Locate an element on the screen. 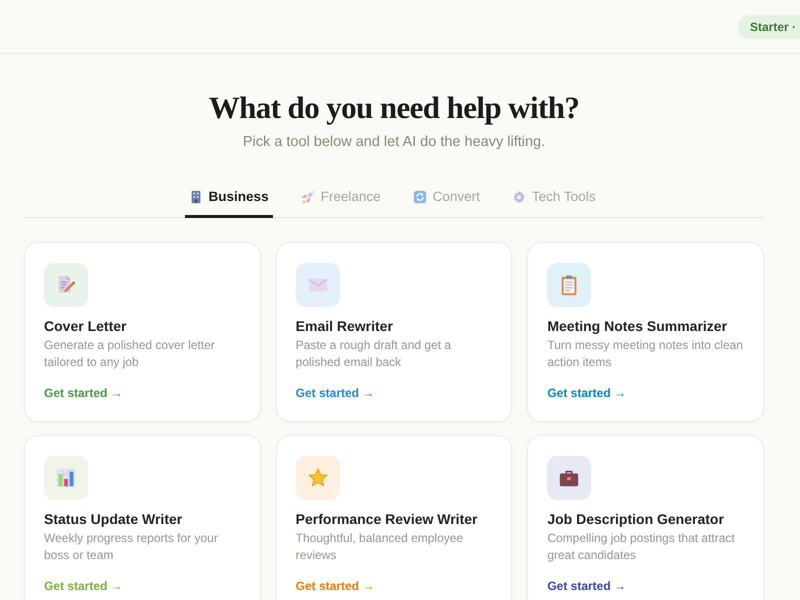 Image resolution: width=800 pixels, height=600 pixels. card-title: Email Rewriter is located at coordinates (344, 326).